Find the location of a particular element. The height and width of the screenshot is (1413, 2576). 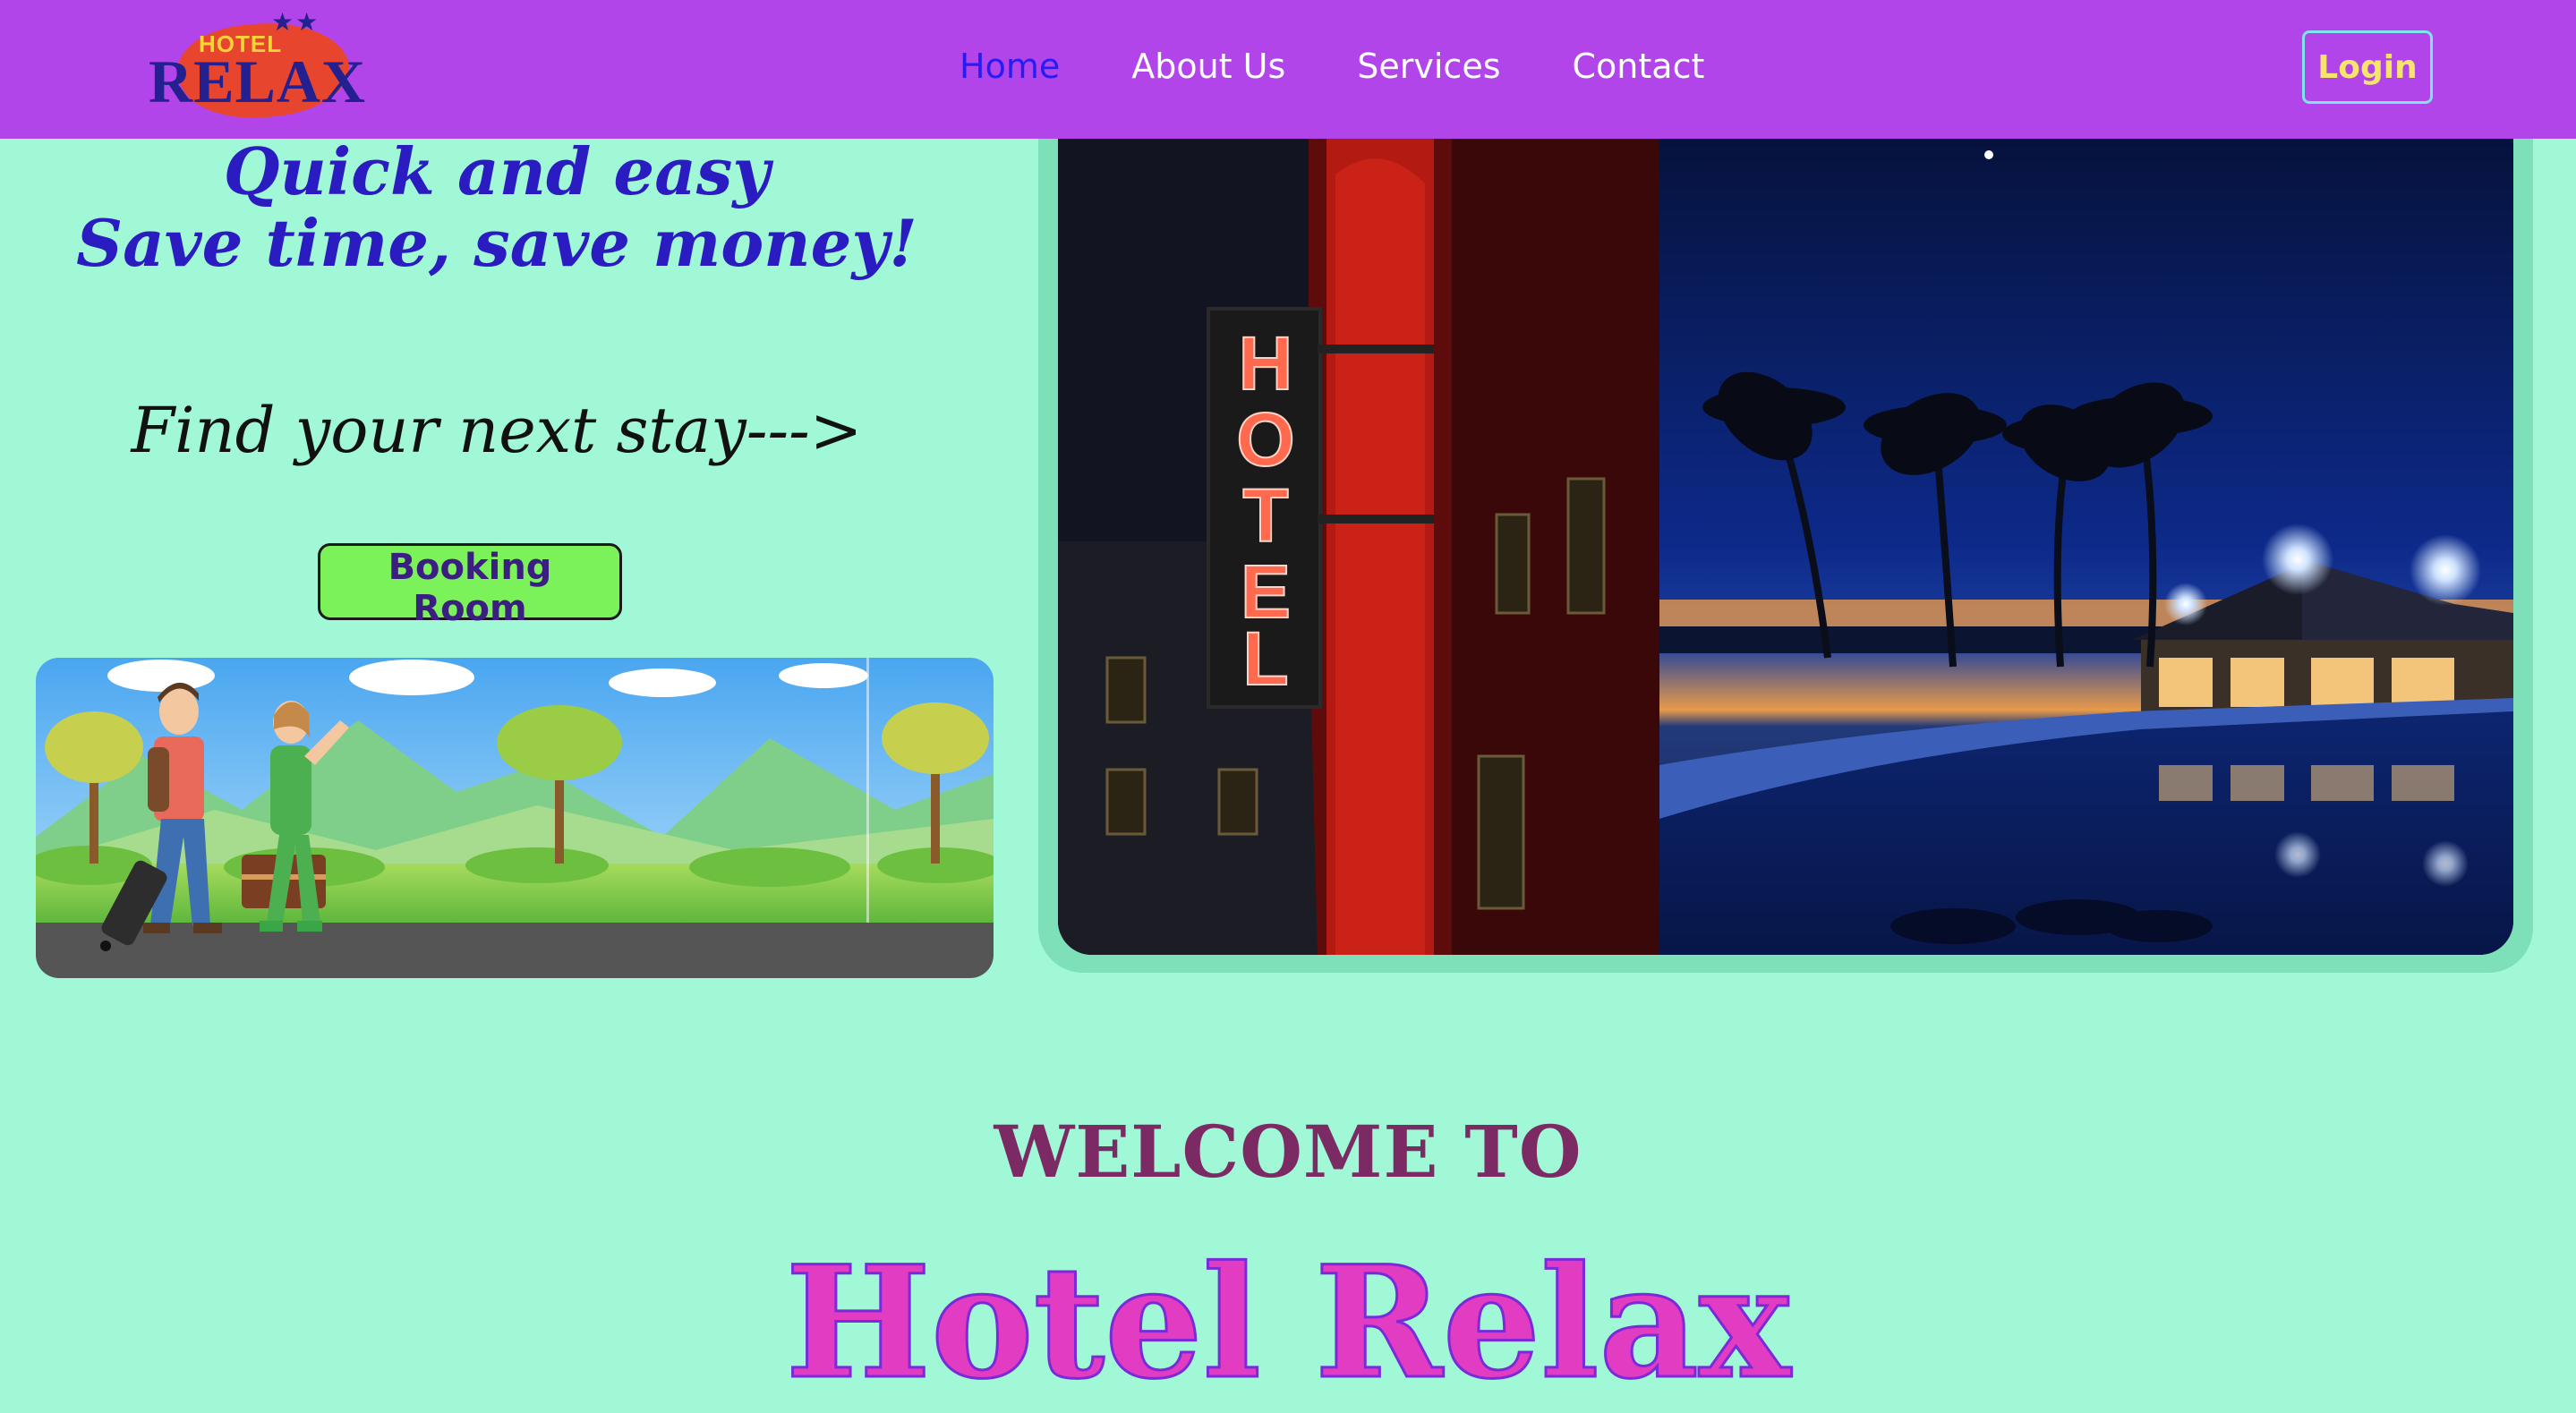

login-button: Login is located at coordinates (2367, 67).